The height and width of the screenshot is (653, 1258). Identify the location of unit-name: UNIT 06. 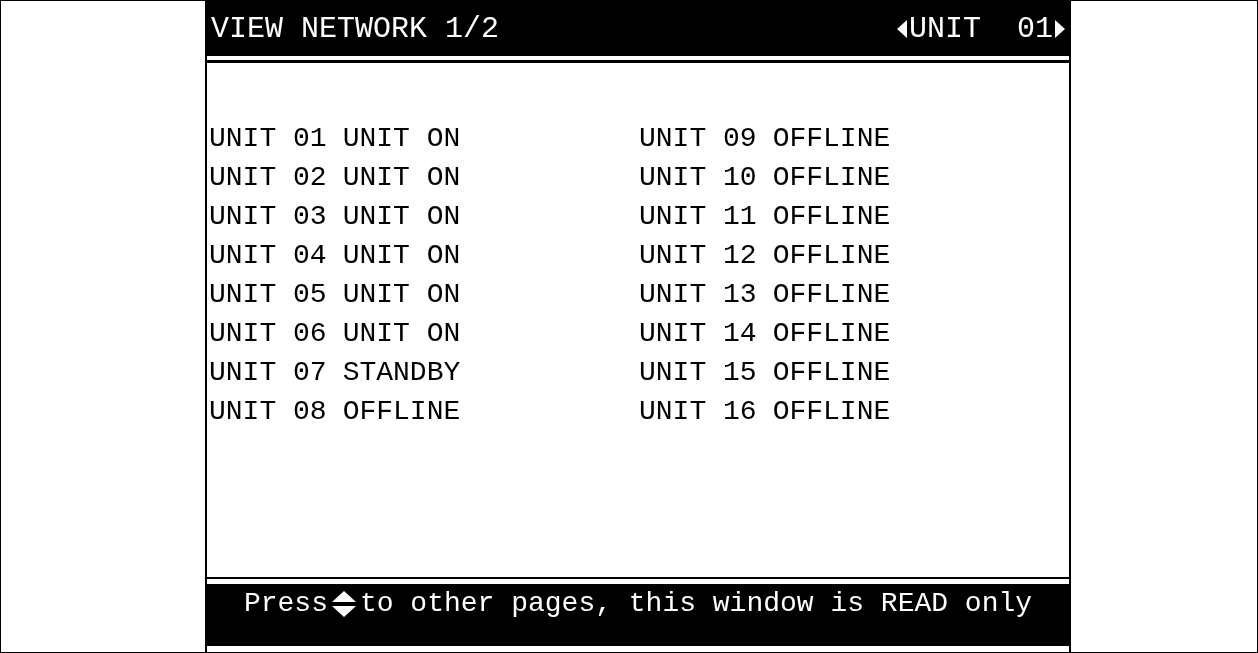
(268, 333).